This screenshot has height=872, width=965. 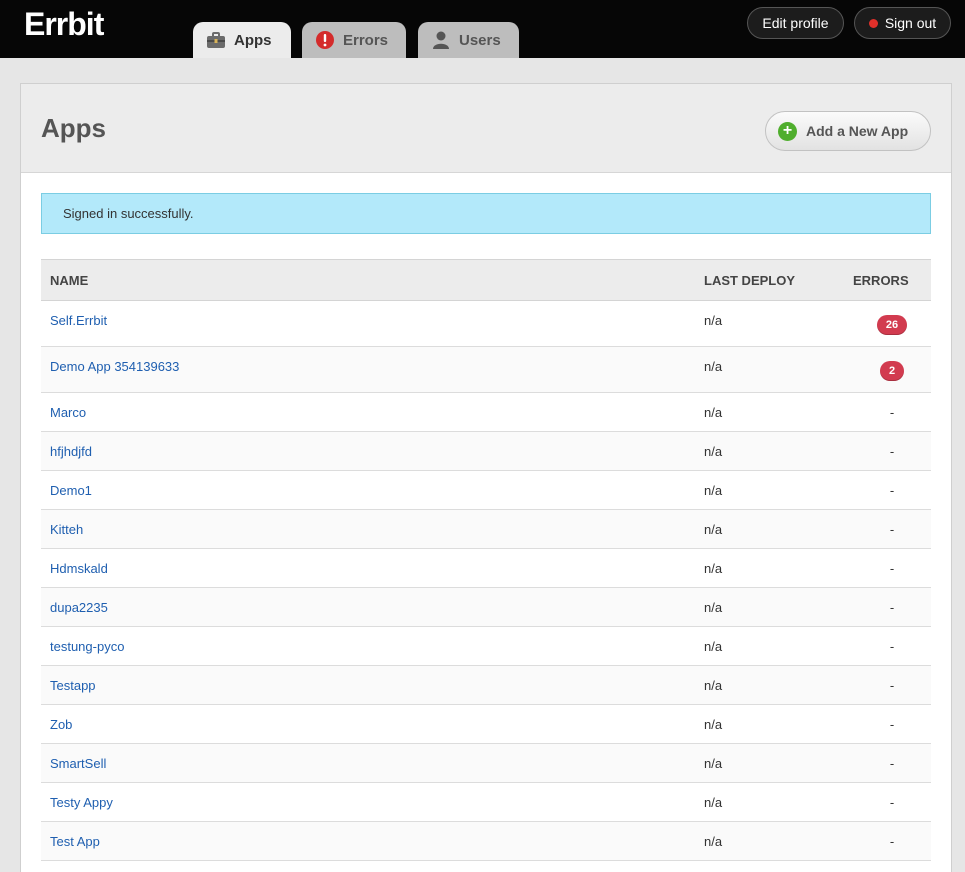 I want to click on table-row: Testapp n/a -, so click(x=486, y=685).